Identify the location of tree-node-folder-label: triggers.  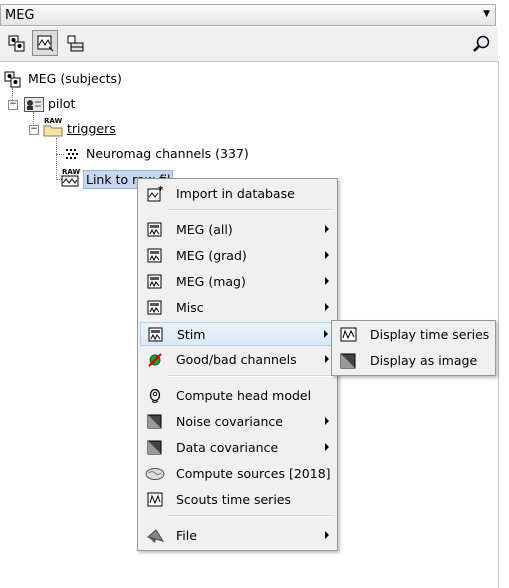
(91, 128).